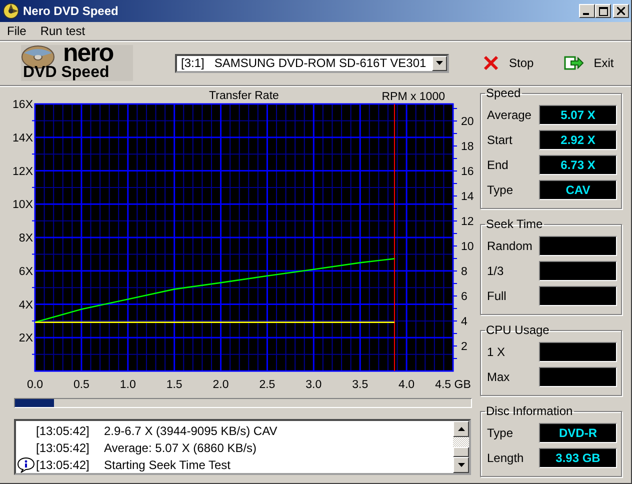 The image size is (632, 484). Describe the element at coordinates (26, 464) in the screenshot. I see `info-icon` at that location.